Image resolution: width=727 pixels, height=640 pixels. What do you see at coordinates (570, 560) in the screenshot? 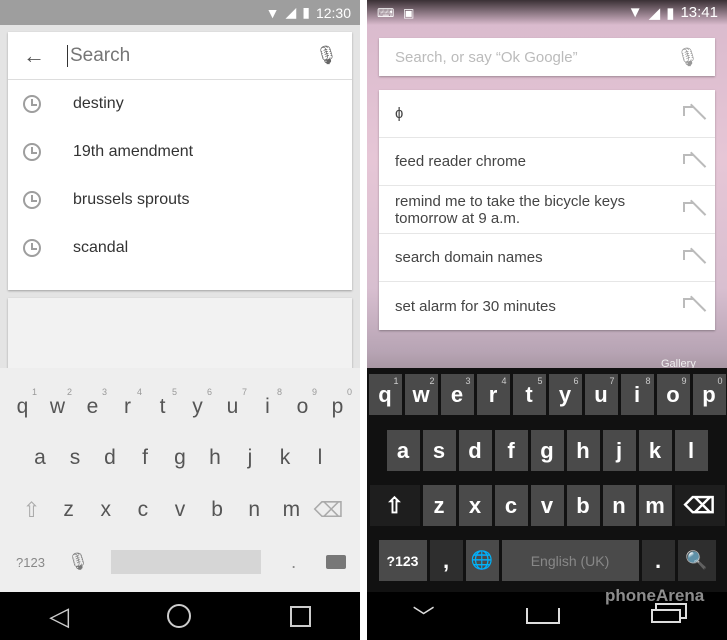
I see `space-key: English (UK)` at bounding box center [570, 560].